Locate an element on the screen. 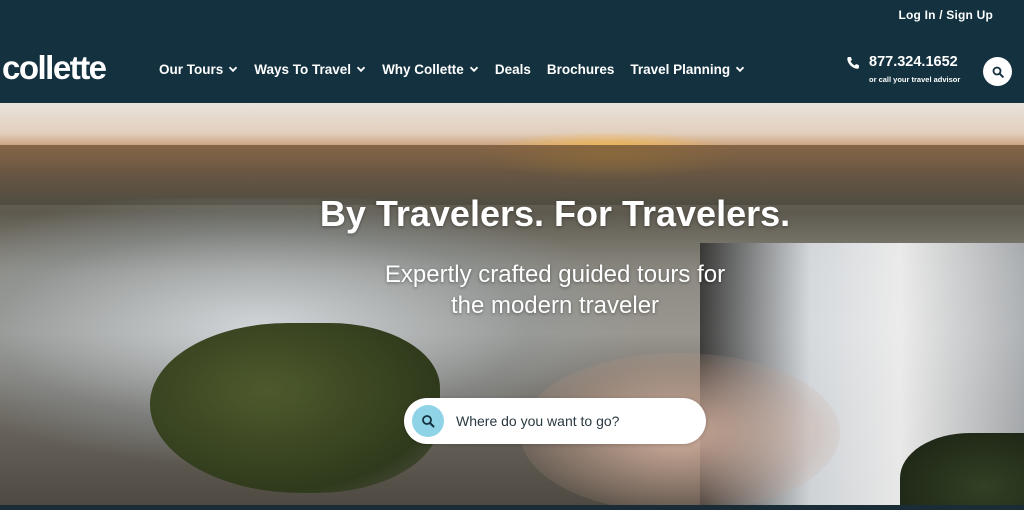 The image size is (1024, 510). nav-item-ways-to-travel: Ways To Travel is located at coordinates (310, 69).